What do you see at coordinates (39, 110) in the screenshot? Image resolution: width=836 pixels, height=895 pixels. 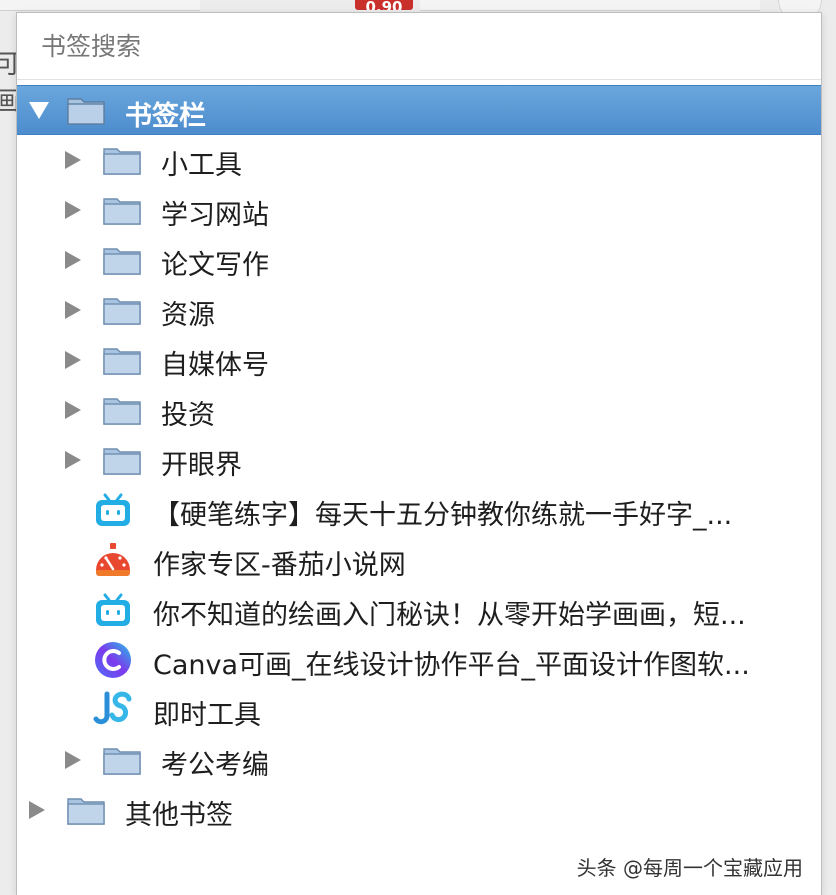 I see `expand-arrow-icon` at bounding box center [39, 110].